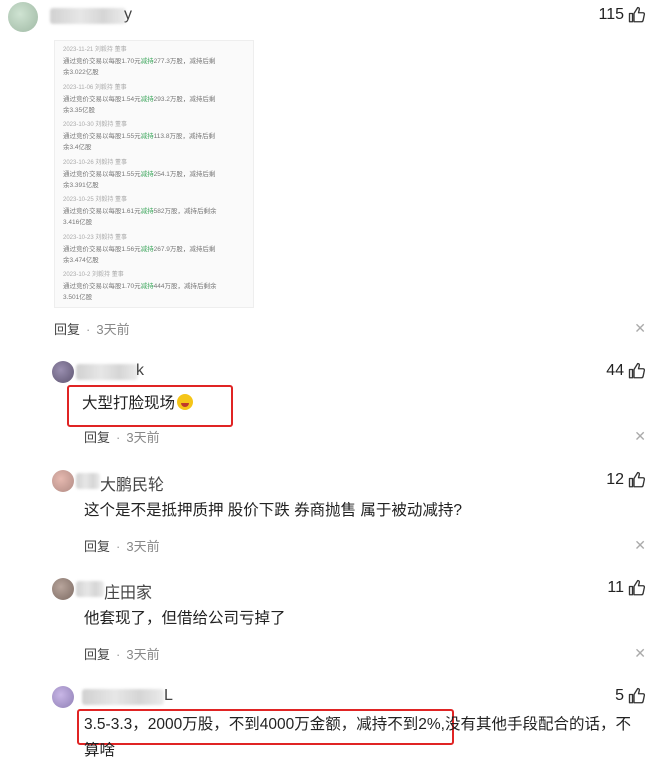  What do you see at coordinates (138, 404) in the screenshot?
I see `comment-text: 大型打脸现场` at bounding box center [138, 404].